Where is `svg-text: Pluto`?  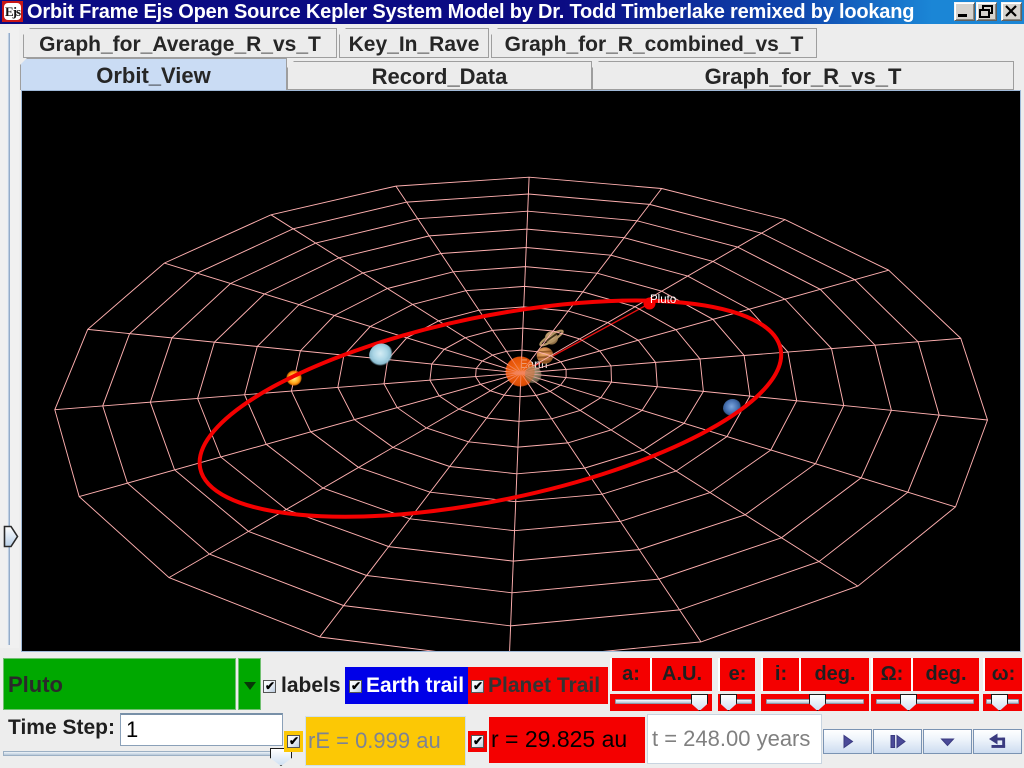 svg-text: Pluto is located at coordinates (663, 300).